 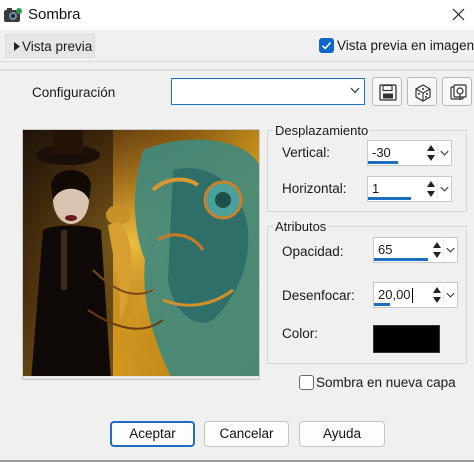 I want to click on vertical-value: -30, so click(x=381, y=152).